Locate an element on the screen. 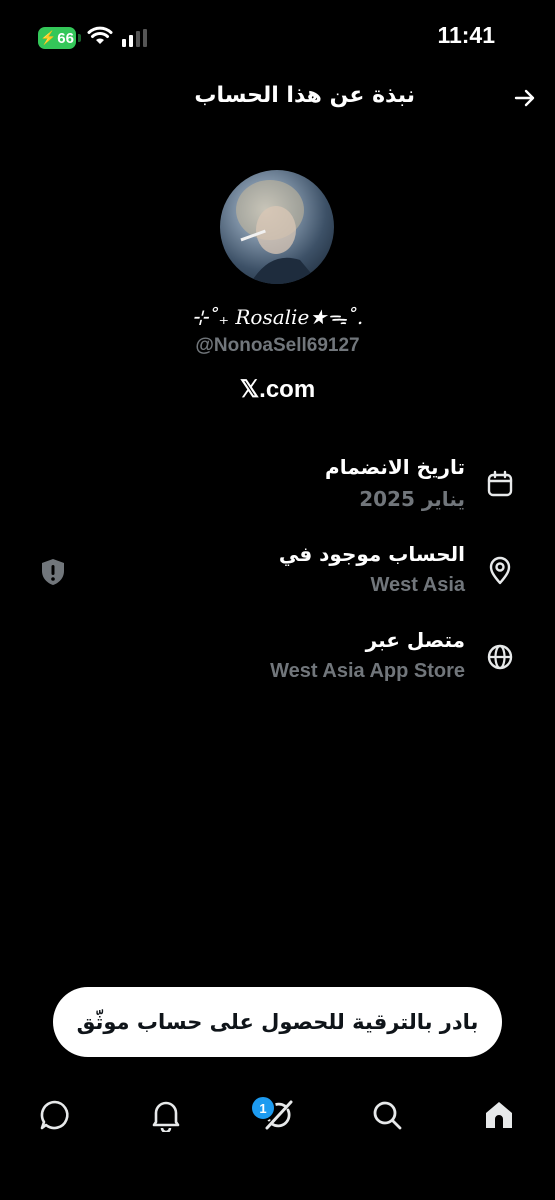 This screenshot has height=1200, width=555. avatar-portrait is located at coordinates (278, 232).